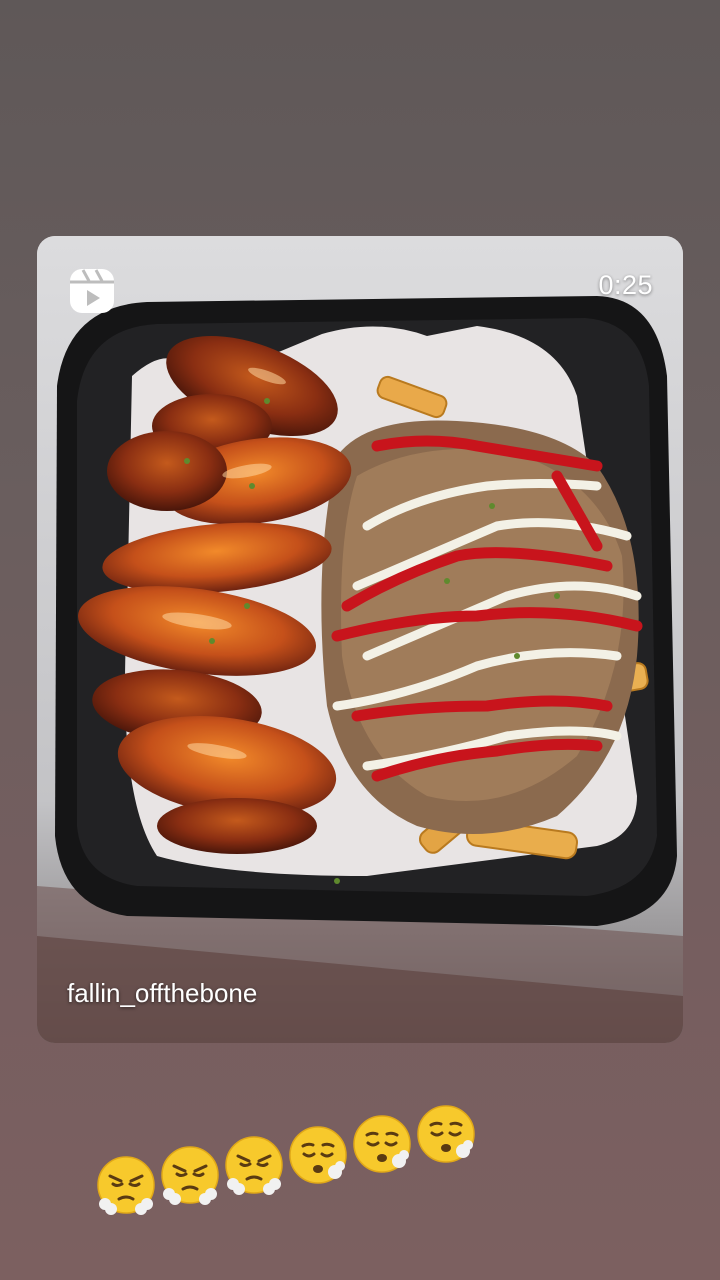  What do you see at coordinates (92, 291) in the screenshot?
I see `reels-icon` at bounding box center [92, 291].